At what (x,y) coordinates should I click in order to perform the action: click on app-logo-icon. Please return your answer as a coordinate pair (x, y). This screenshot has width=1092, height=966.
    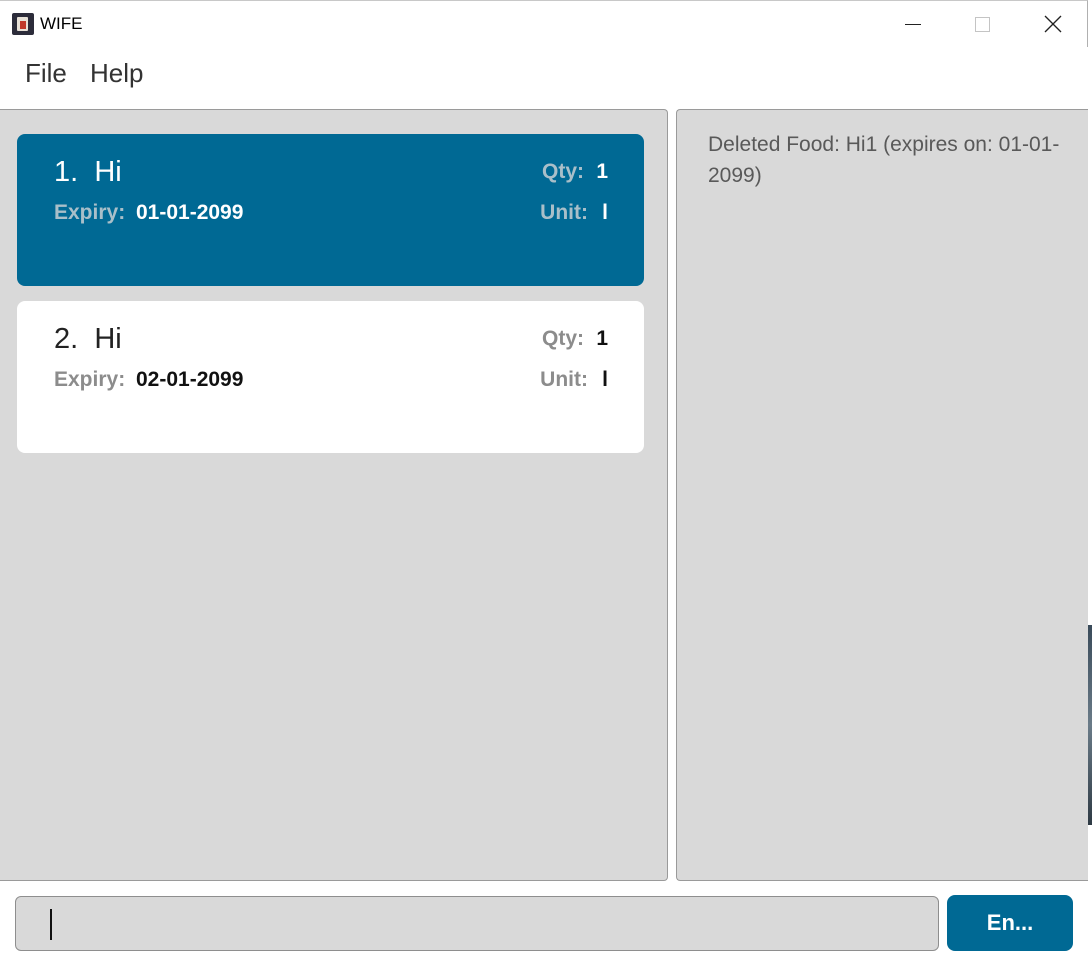
    Looking at the image, I should click on (23, 24).